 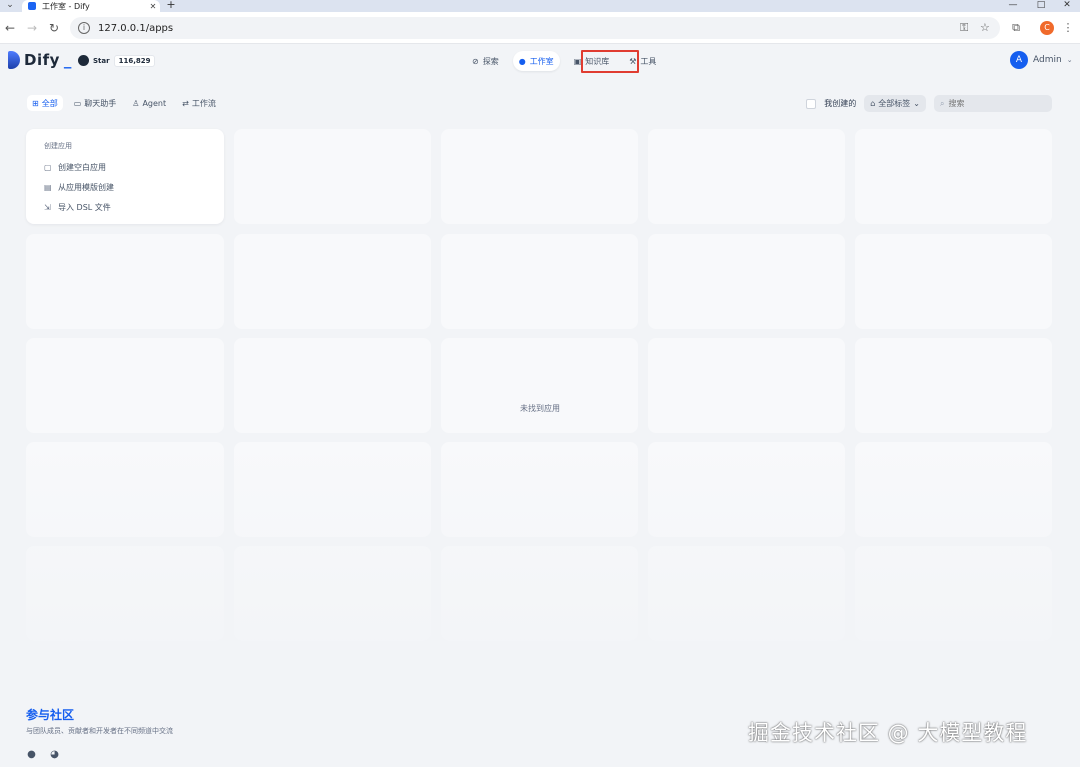 I want to click on search-input, so click(x=996, y=103).